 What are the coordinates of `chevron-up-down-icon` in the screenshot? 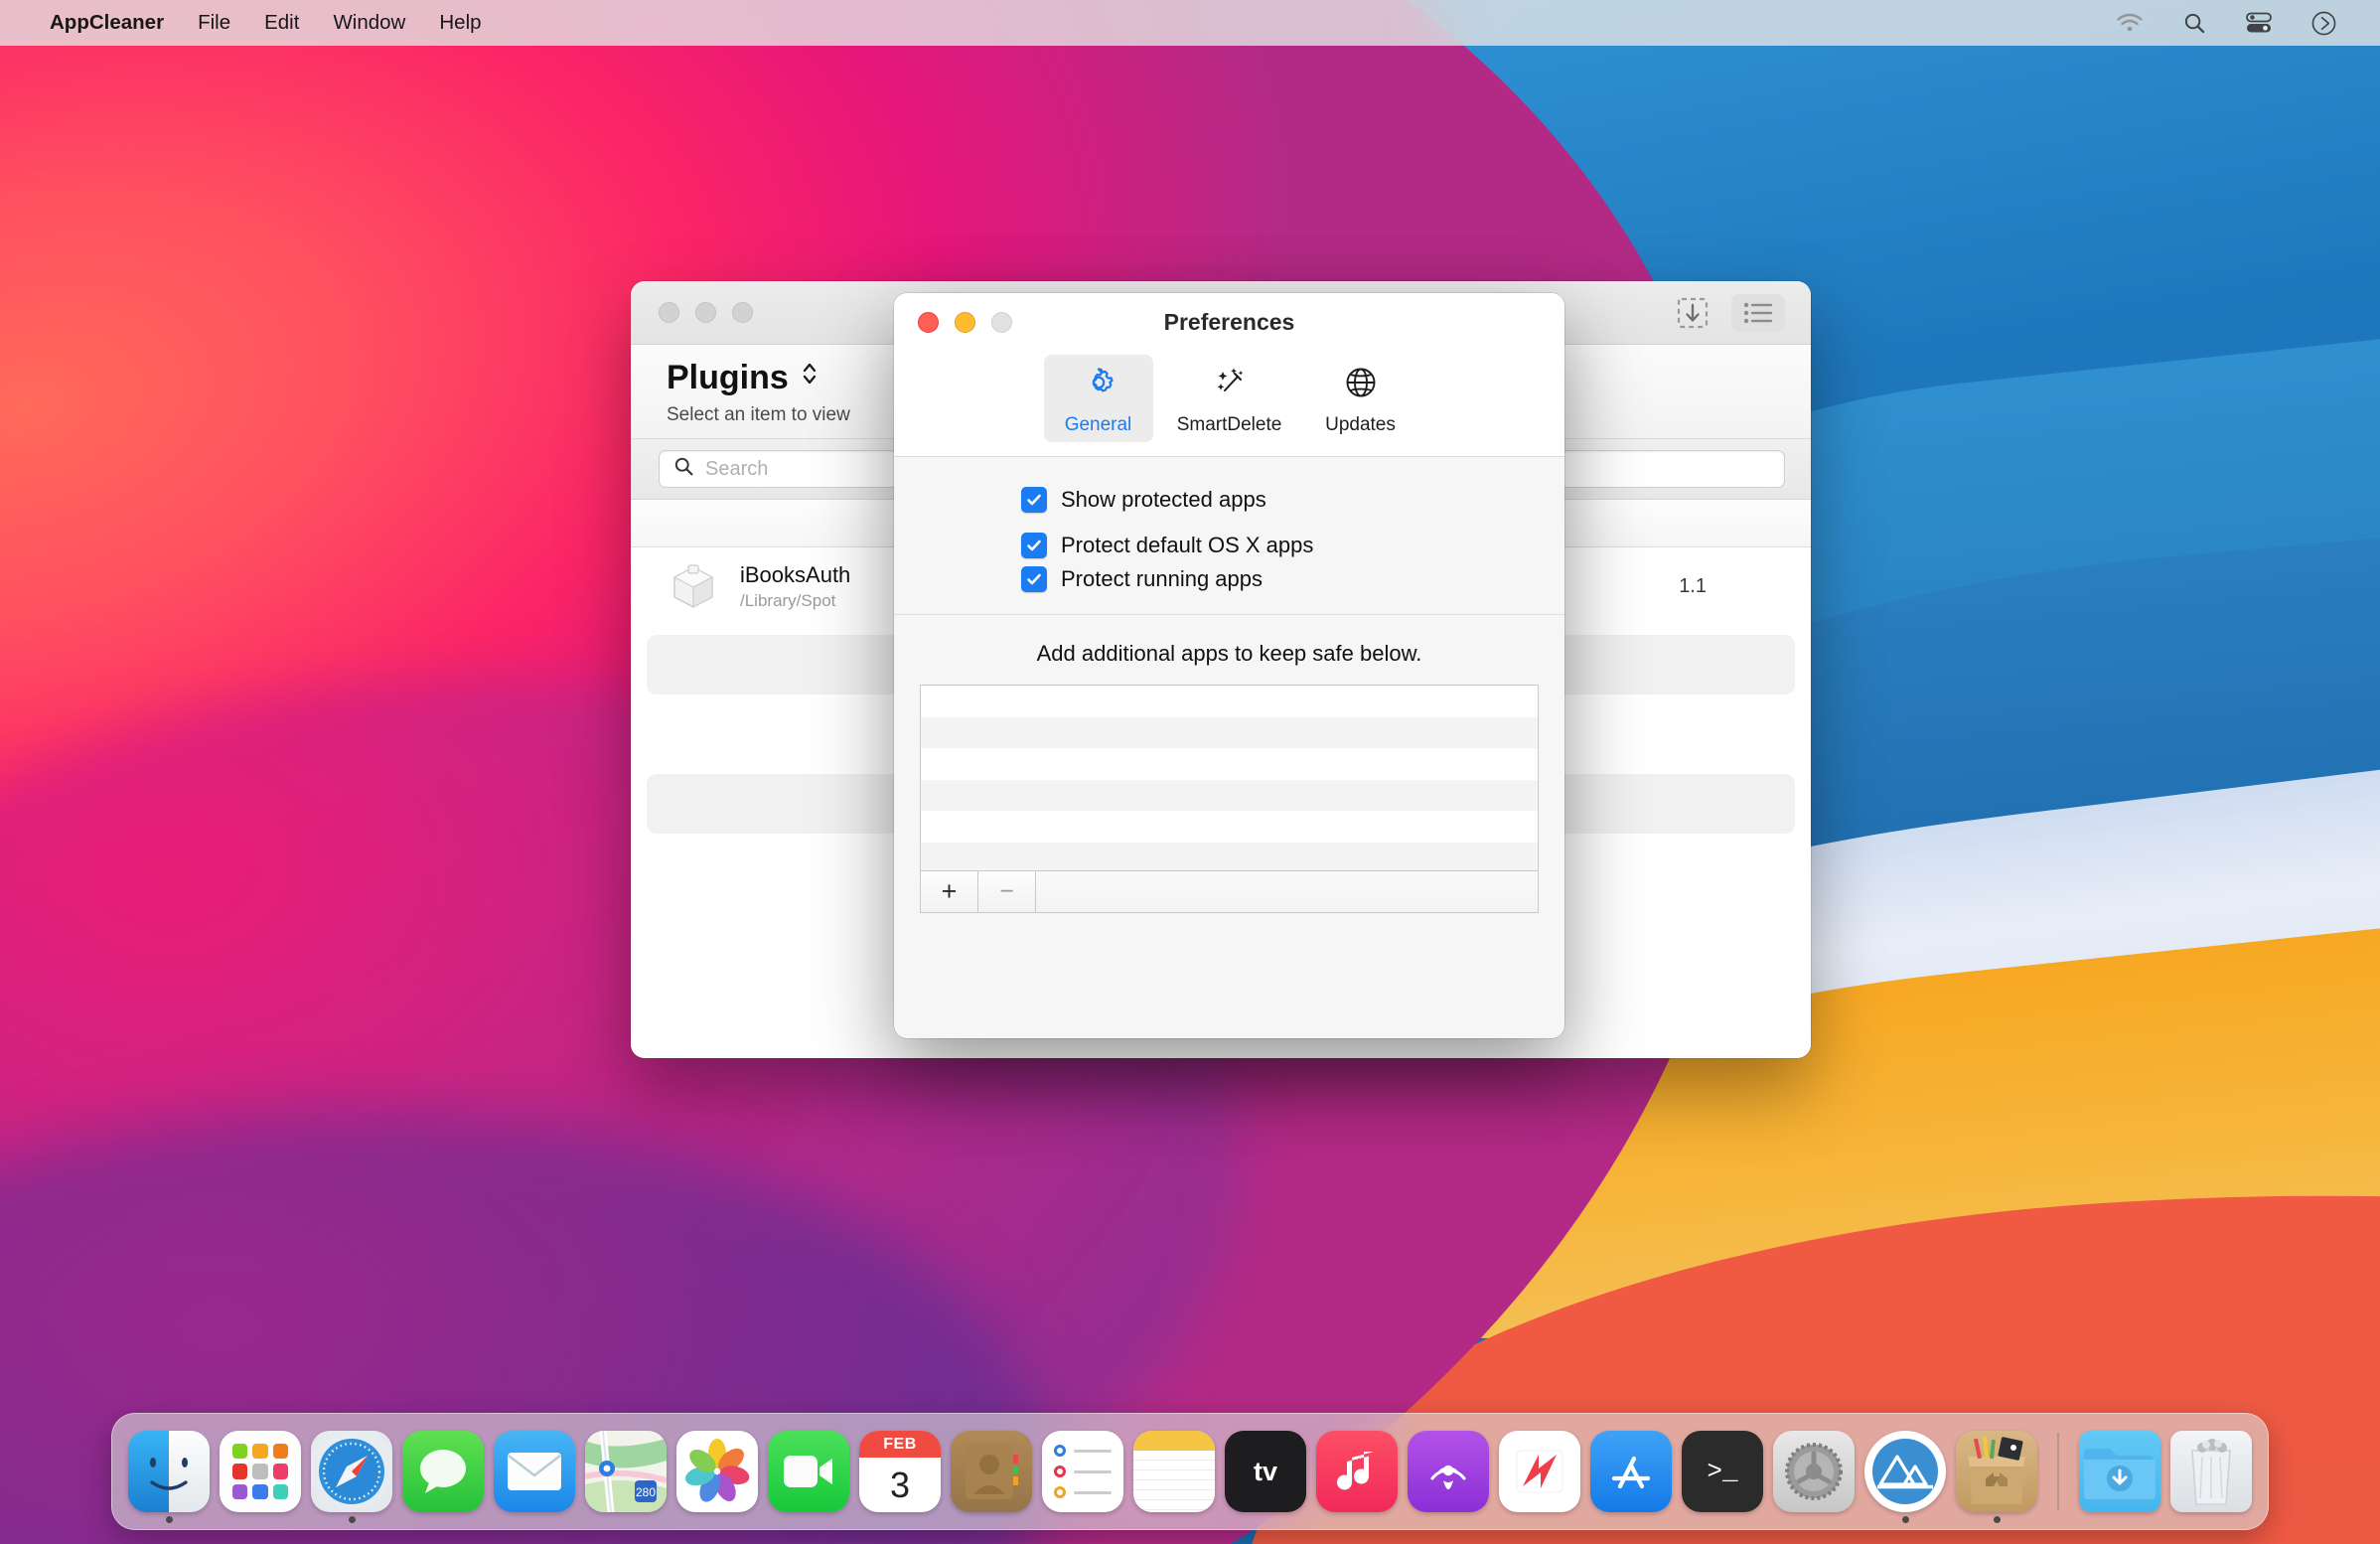 It's located at (809, 378).